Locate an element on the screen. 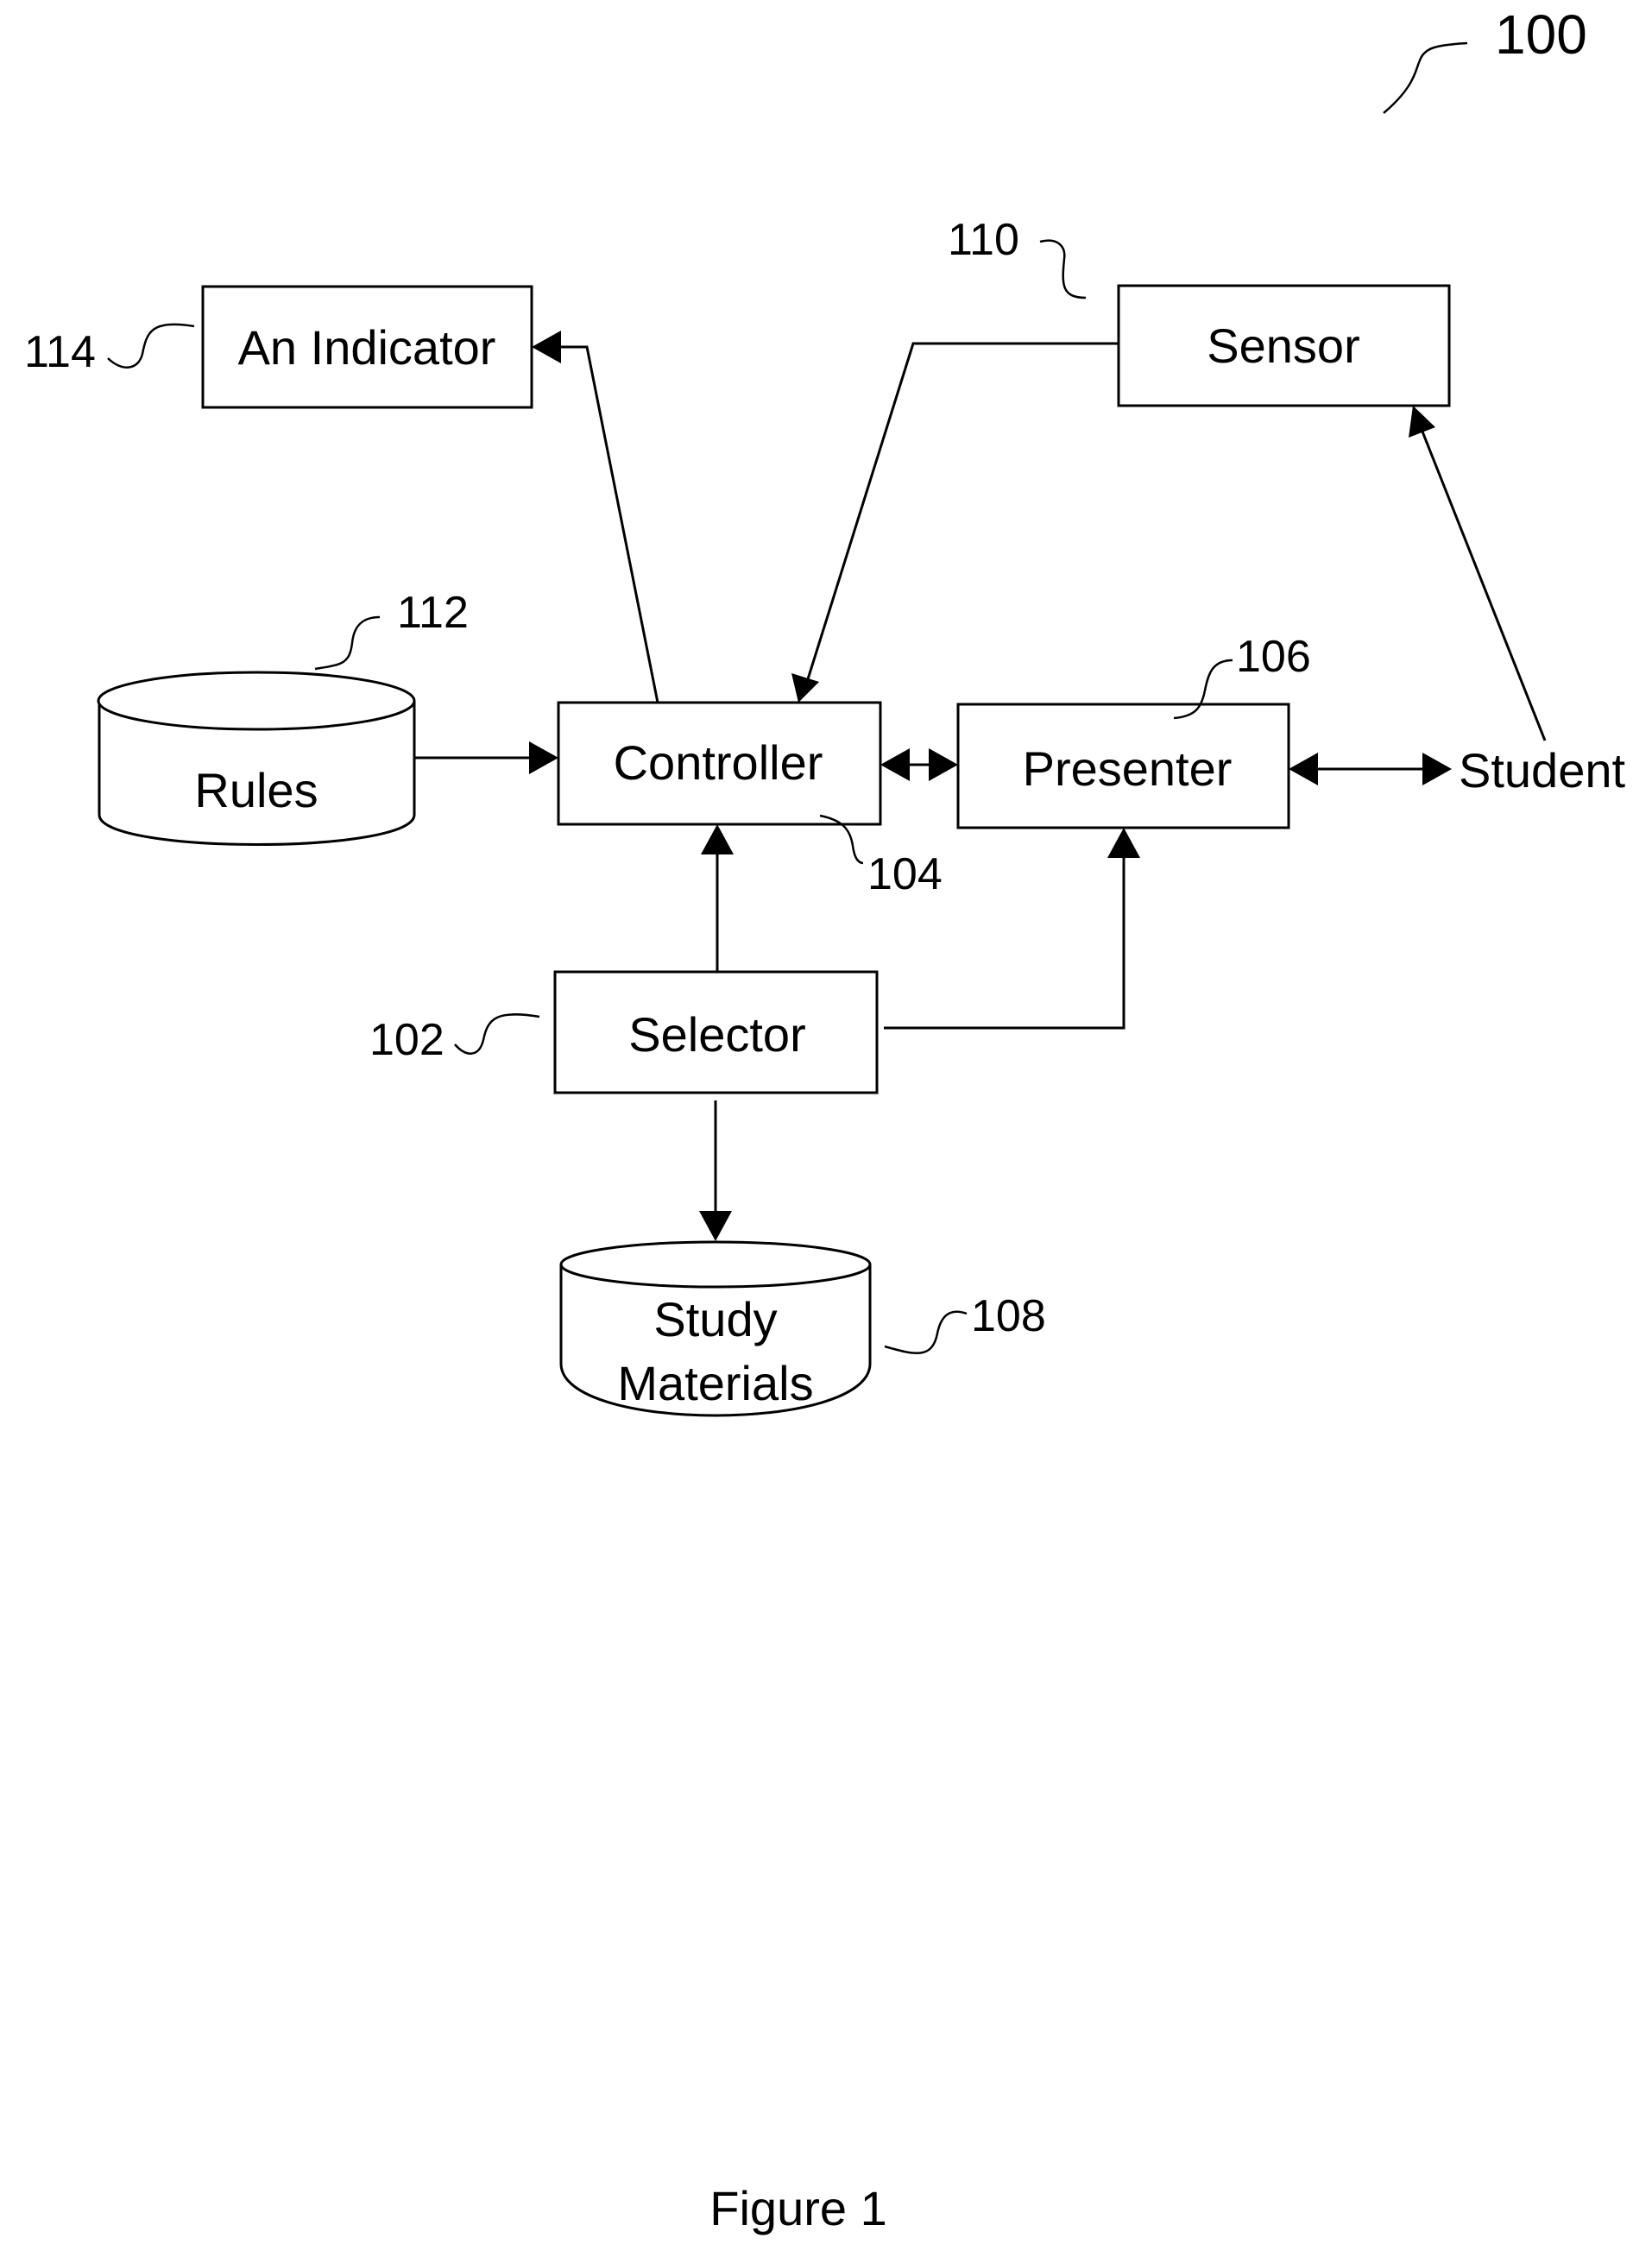 The height and width of the screenshot is (2257, 1652). student-label: Student is located at coordinates (1542, 770).